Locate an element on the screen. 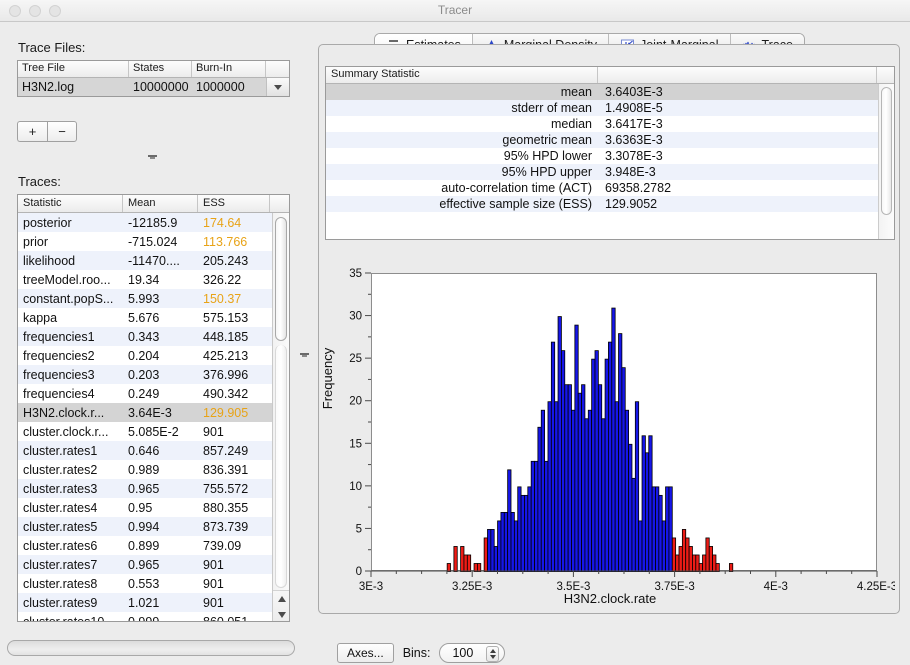 The height and width of the screenshot is (665, 910). table-row: frequencies1 0.343 448.185 is located at coordinates (153, 336).